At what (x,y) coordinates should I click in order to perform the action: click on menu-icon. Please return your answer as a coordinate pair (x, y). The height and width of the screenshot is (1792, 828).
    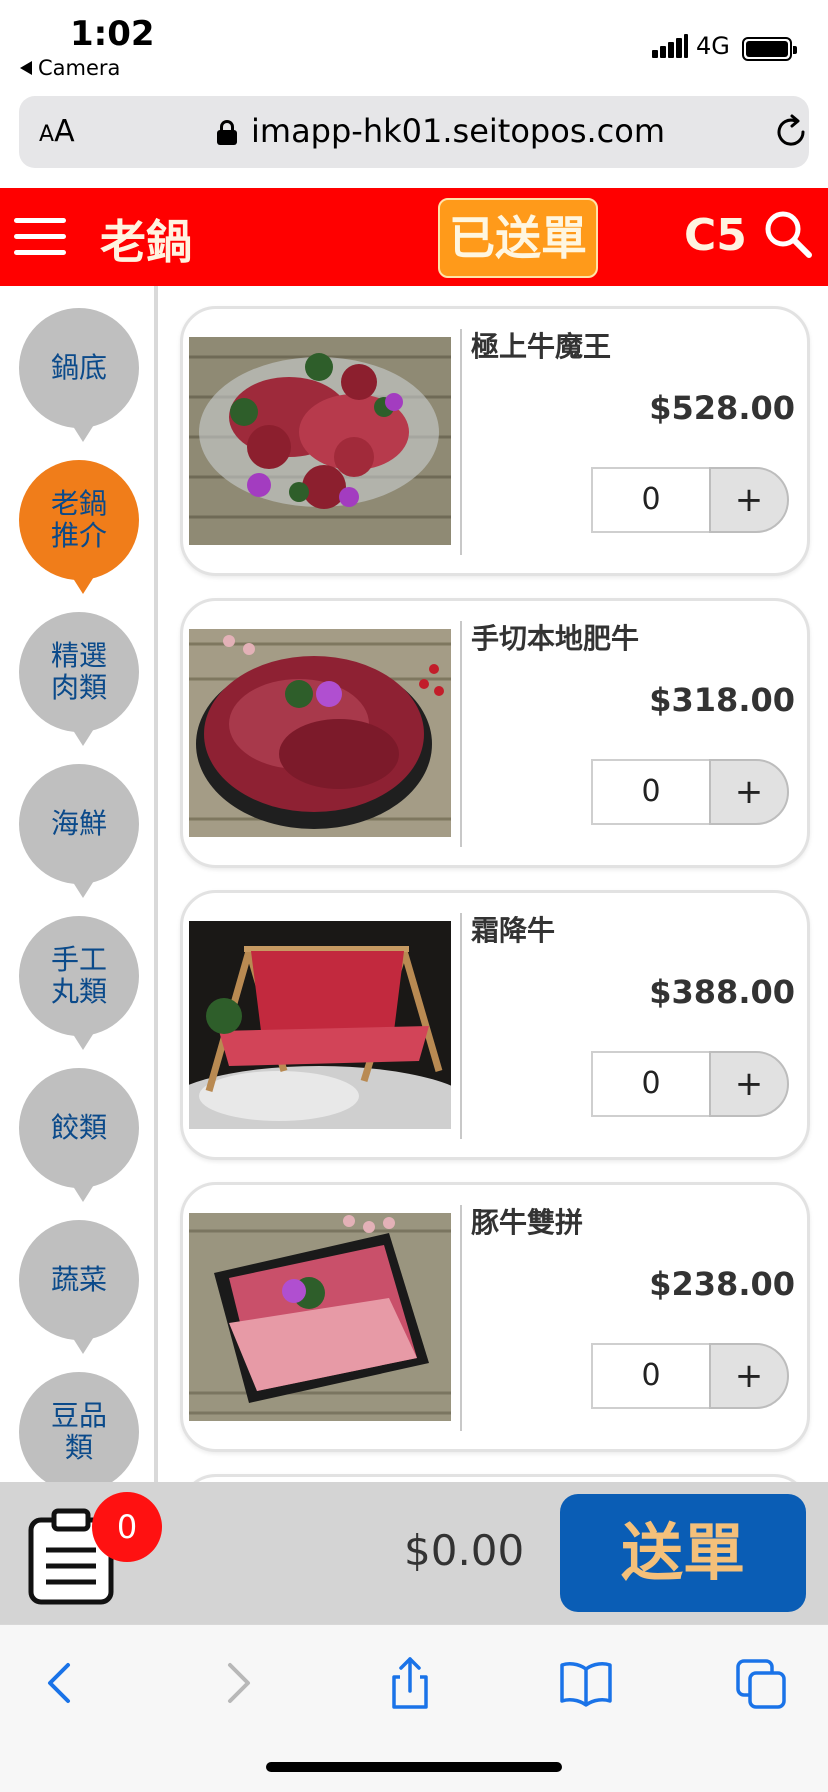
    Looking at the image, I should click on (40, 236).